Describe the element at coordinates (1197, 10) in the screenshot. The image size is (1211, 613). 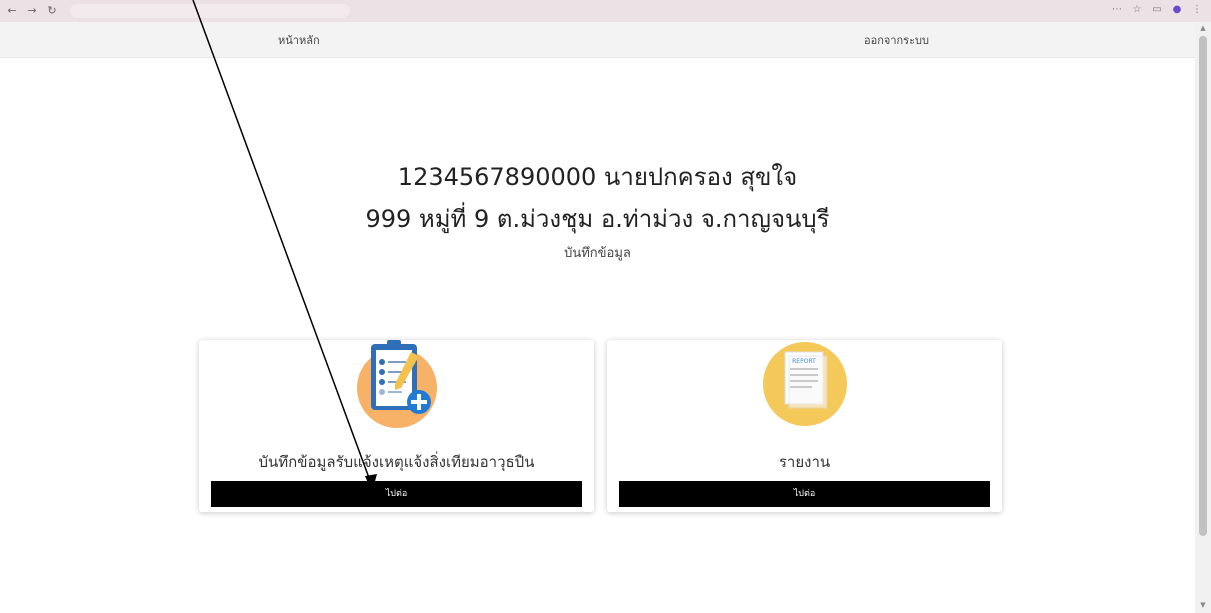
I see `menu-icon: ⋮` at that location.